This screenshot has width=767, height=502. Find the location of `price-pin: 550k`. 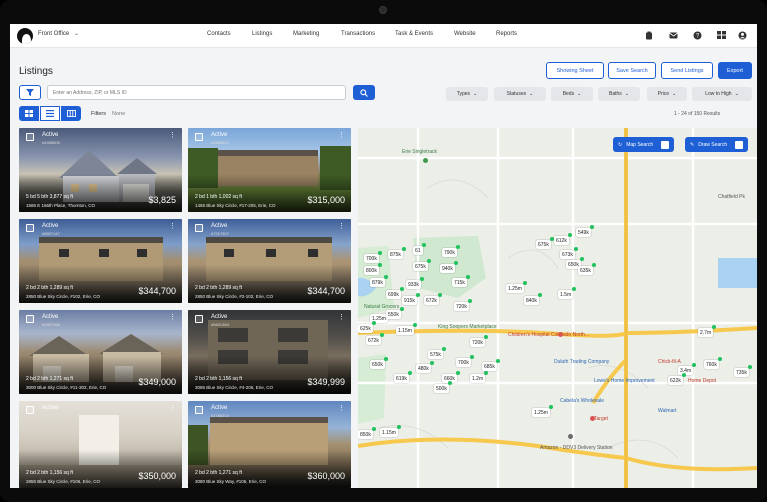

price-pin: 550k is located at coordinates (395, 313).